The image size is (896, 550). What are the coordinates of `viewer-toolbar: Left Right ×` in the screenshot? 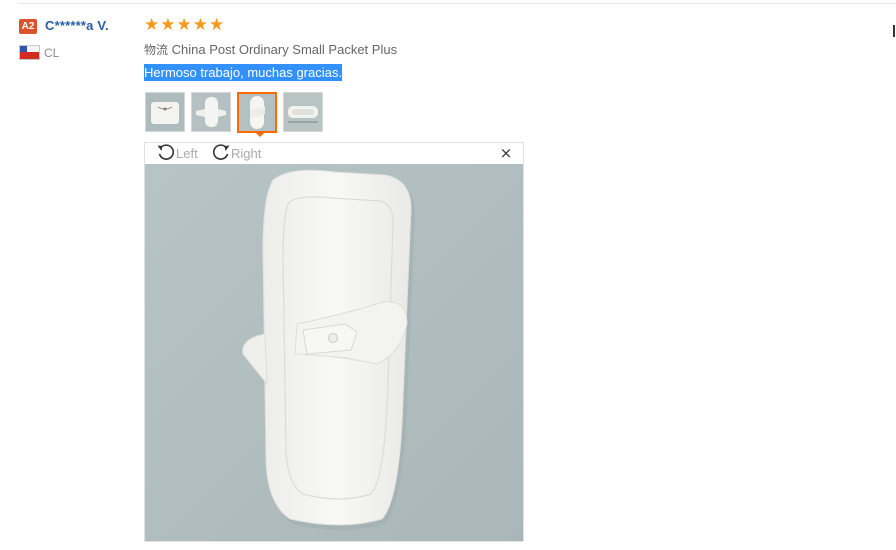 It's located at (334, 153).